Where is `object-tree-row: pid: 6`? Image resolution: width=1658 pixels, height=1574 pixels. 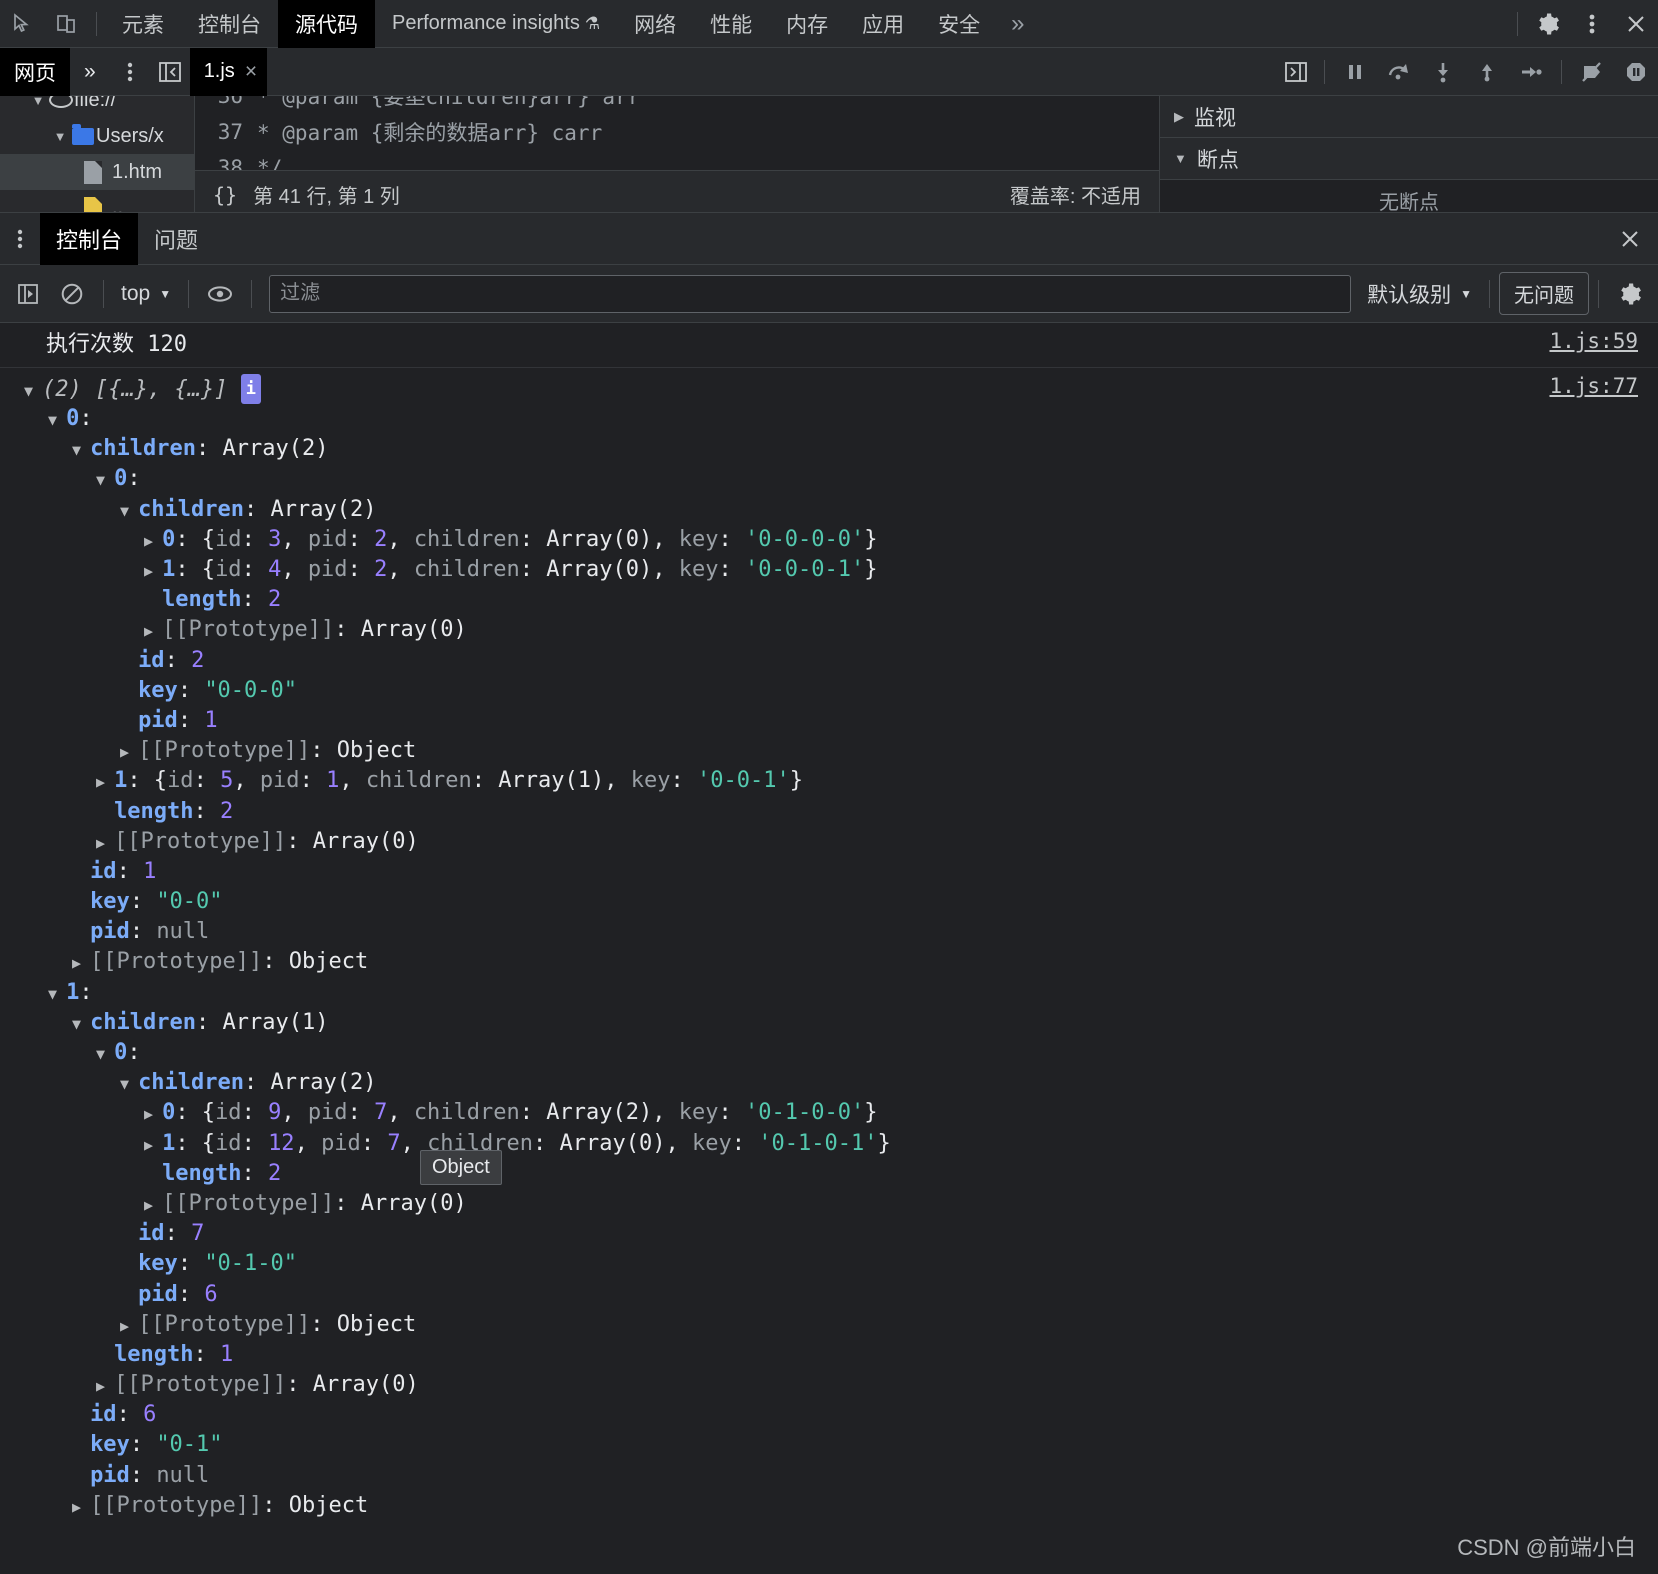 object-tree-row: pid: 6 is located at coordinates (774, 1295).